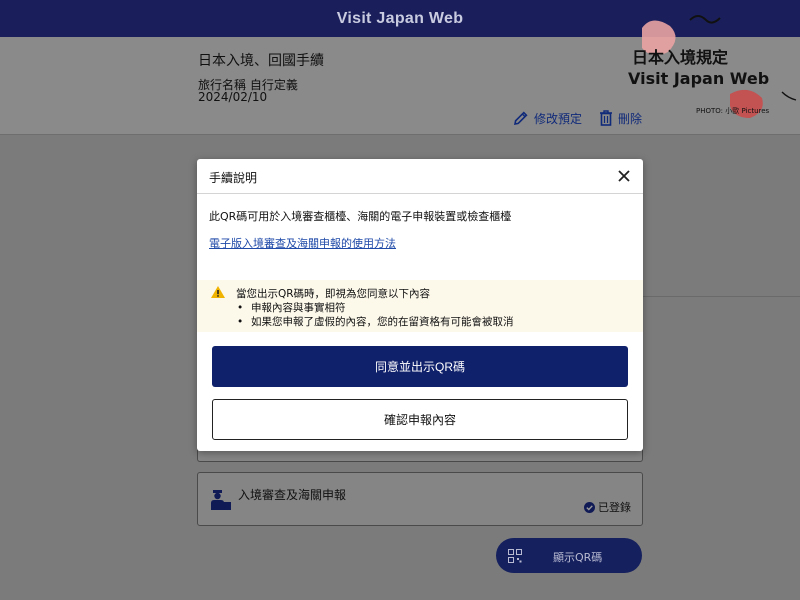 The image size is (800, 600). I want to click on check-circle-icon, so click(589, 507).